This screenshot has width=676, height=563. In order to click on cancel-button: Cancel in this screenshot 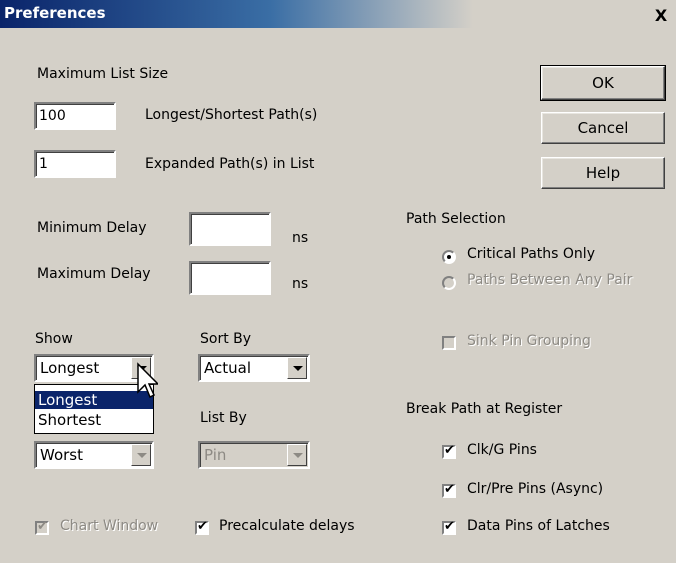, I will do `click(603, 128)`.